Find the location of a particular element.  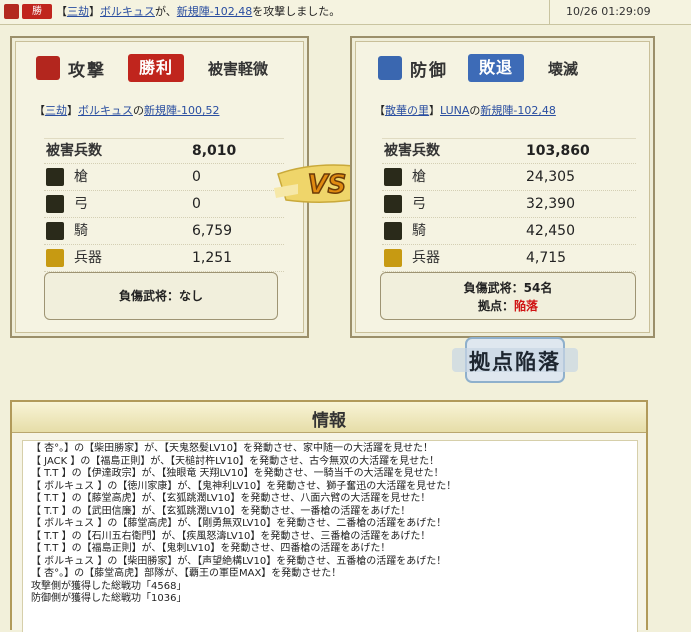

attacker-commander: 【三劫】ボルキュスの新規陣-100,52 is located at coordinates (127, 110).